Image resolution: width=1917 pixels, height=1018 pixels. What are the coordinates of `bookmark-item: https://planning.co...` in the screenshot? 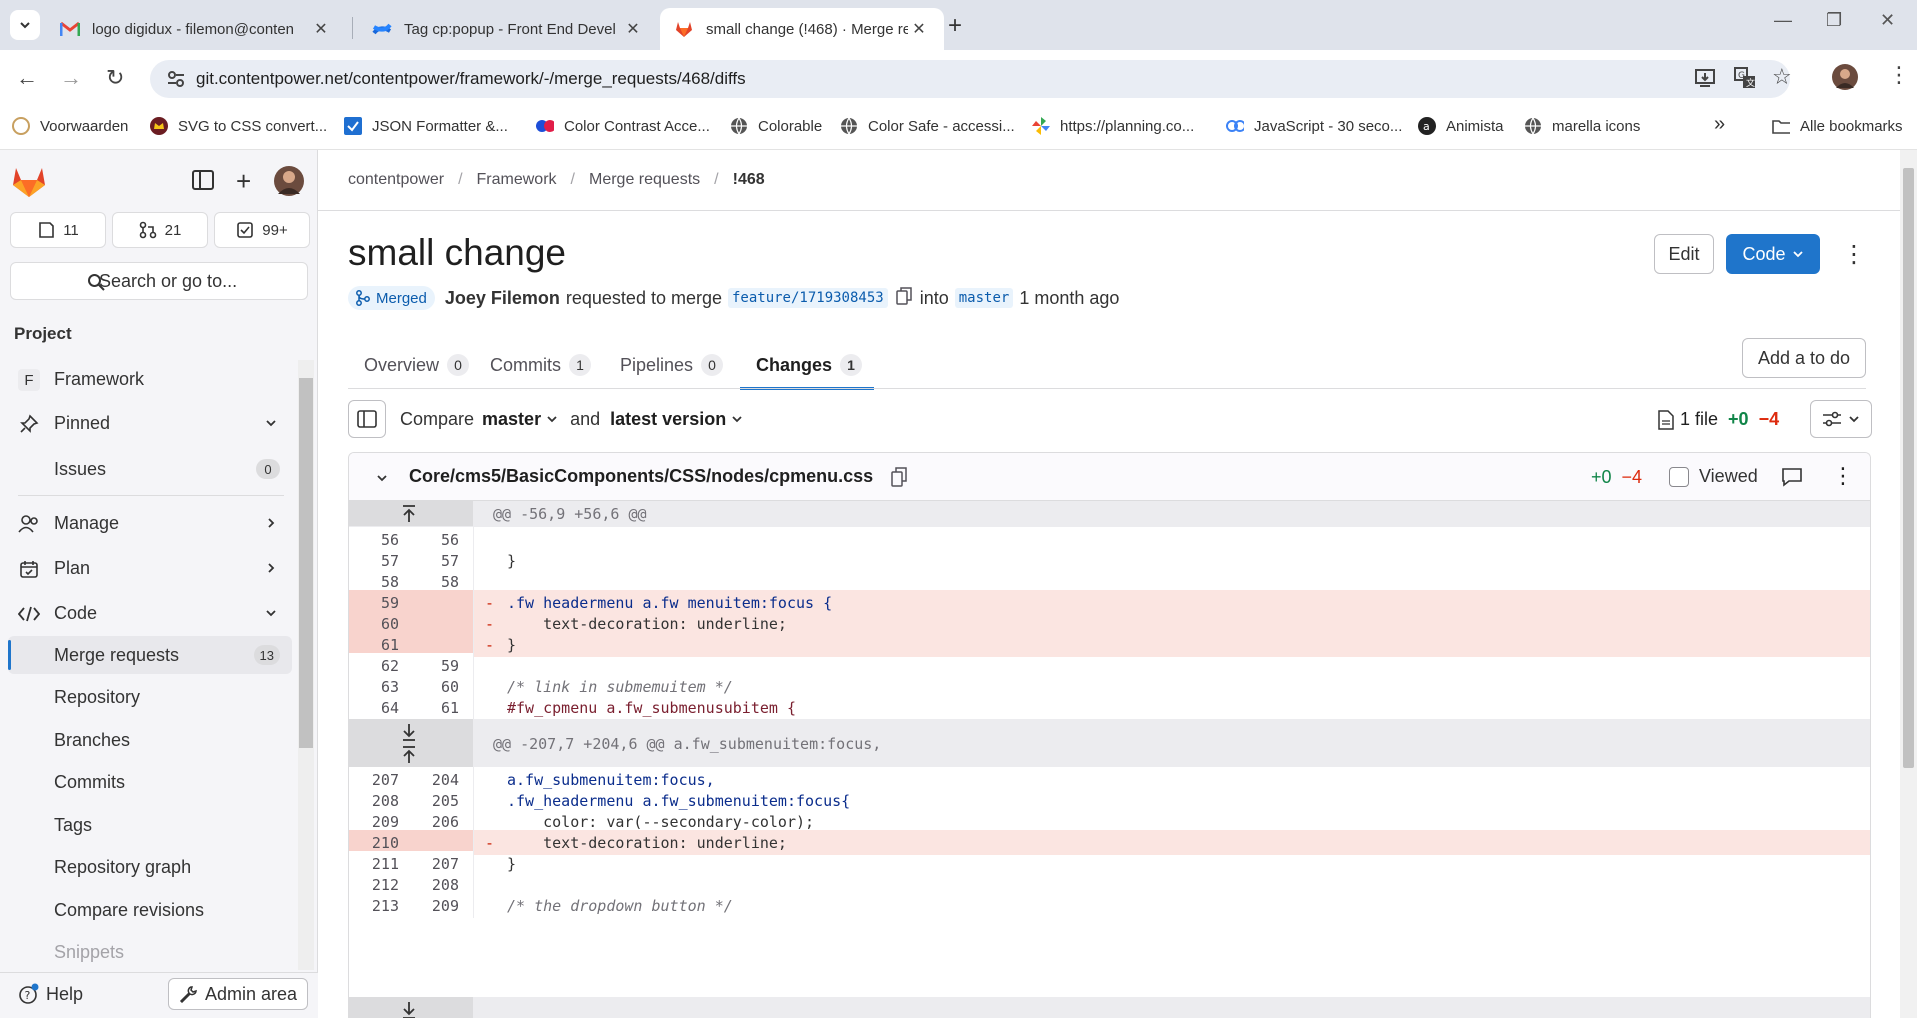 It's located at (1113, 126).